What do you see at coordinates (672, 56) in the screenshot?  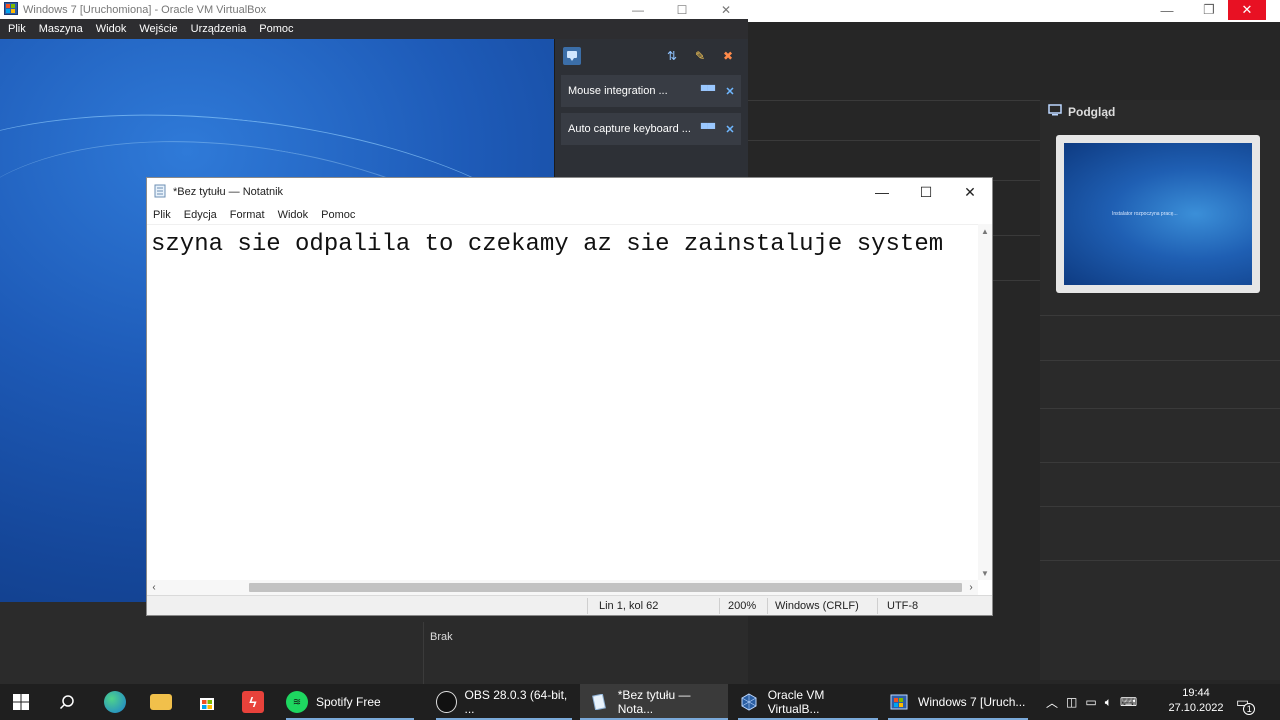 I see `sort-icon: ⇅` at bounding box center [672, 56].